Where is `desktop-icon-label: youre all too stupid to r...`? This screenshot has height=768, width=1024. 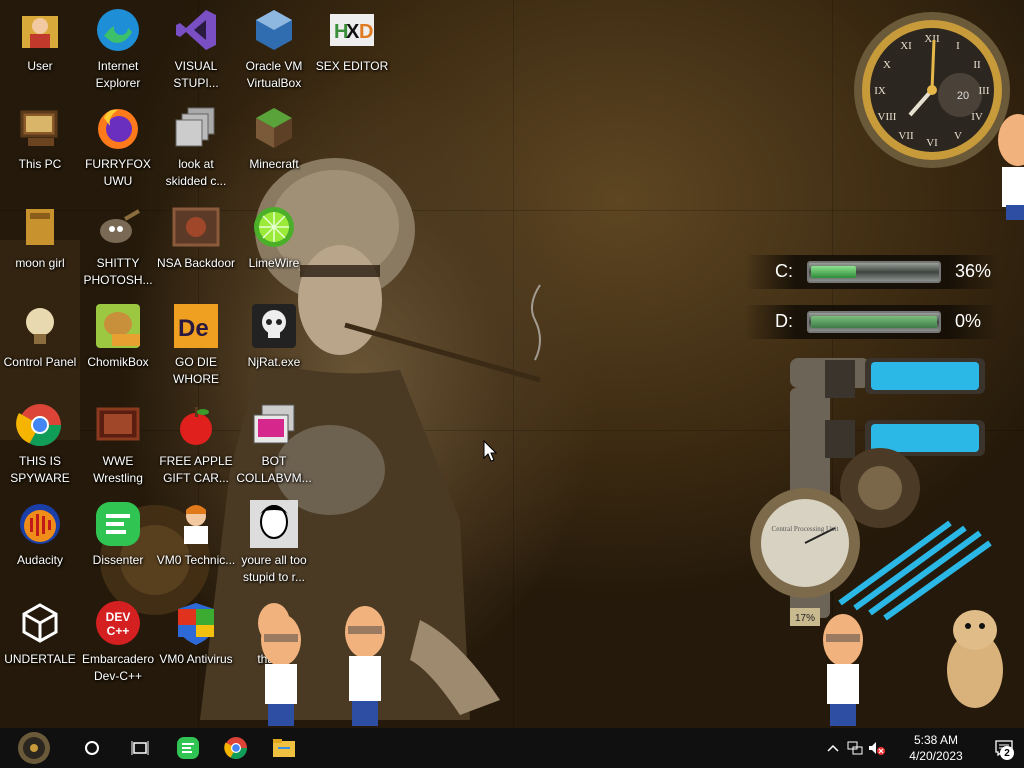 desktop-icon-label: youre all too stupid to r... is located at coordinates (274, 568).